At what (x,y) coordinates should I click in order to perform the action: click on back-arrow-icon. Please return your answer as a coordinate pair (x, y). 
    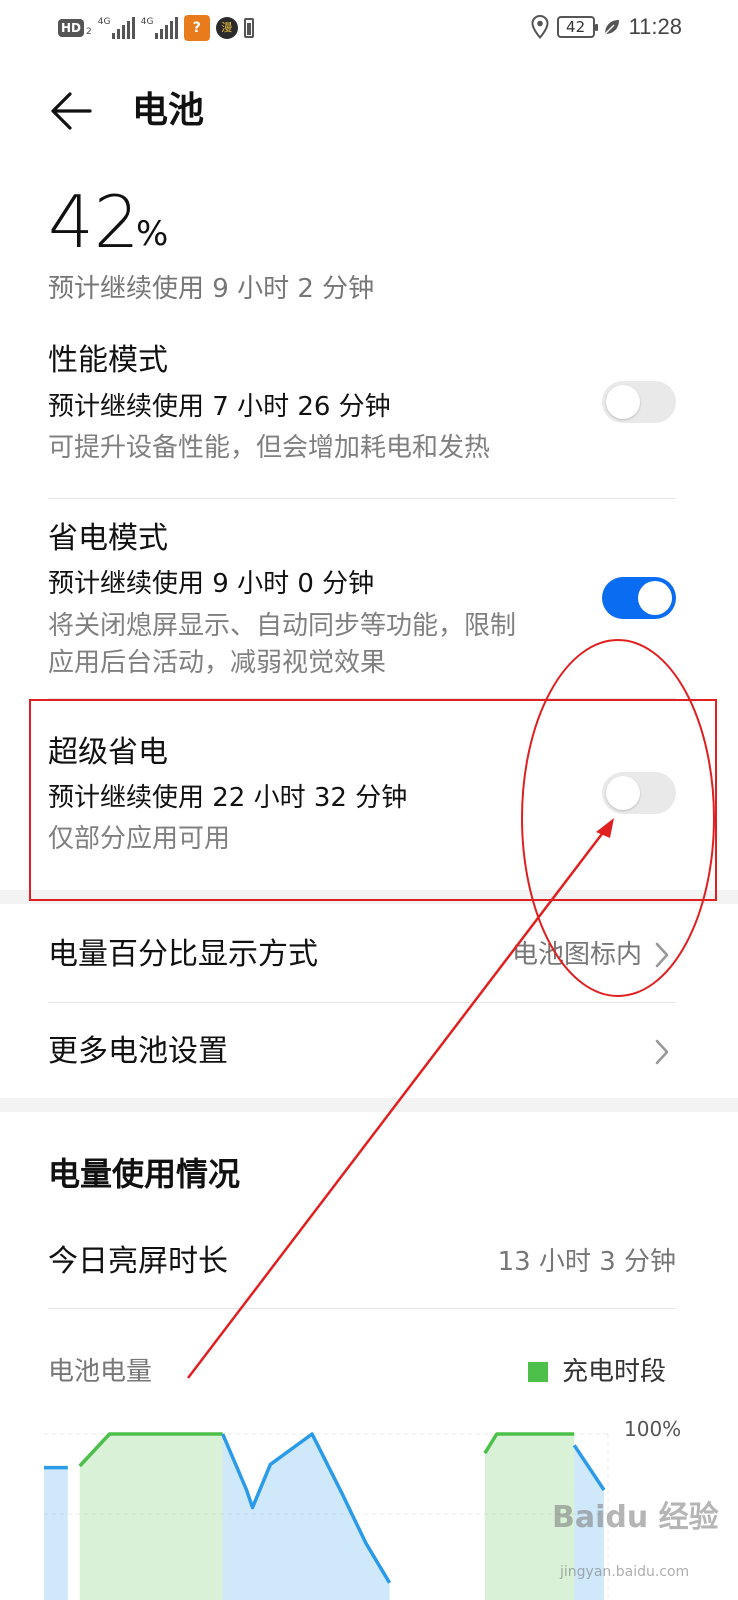
    Looking at the image, I should click on (71, 111).